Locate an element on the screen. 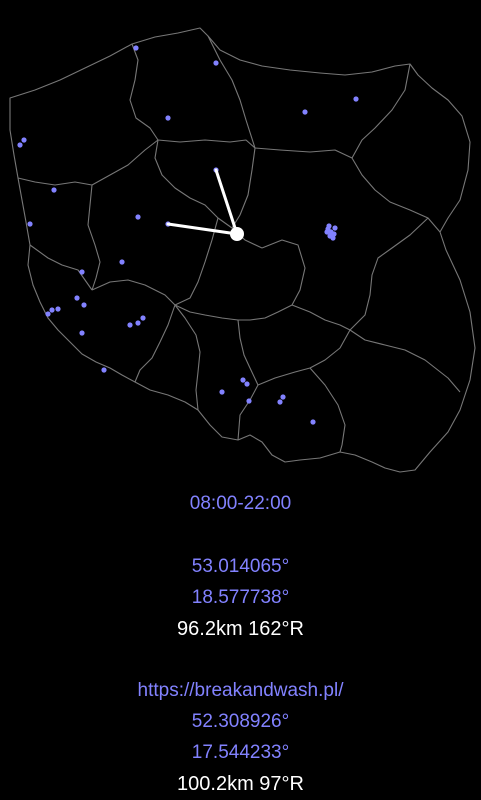 Image resolution: width=481 pixels, height=800 pixels. border-pomorskie-kujawskie is located at coordinates (206, 144).